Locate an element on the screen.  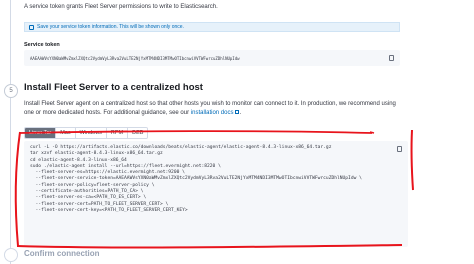
platform-tabs: Linux Tar Mac Windows RPM DEB is located at coordinates (86, 133).